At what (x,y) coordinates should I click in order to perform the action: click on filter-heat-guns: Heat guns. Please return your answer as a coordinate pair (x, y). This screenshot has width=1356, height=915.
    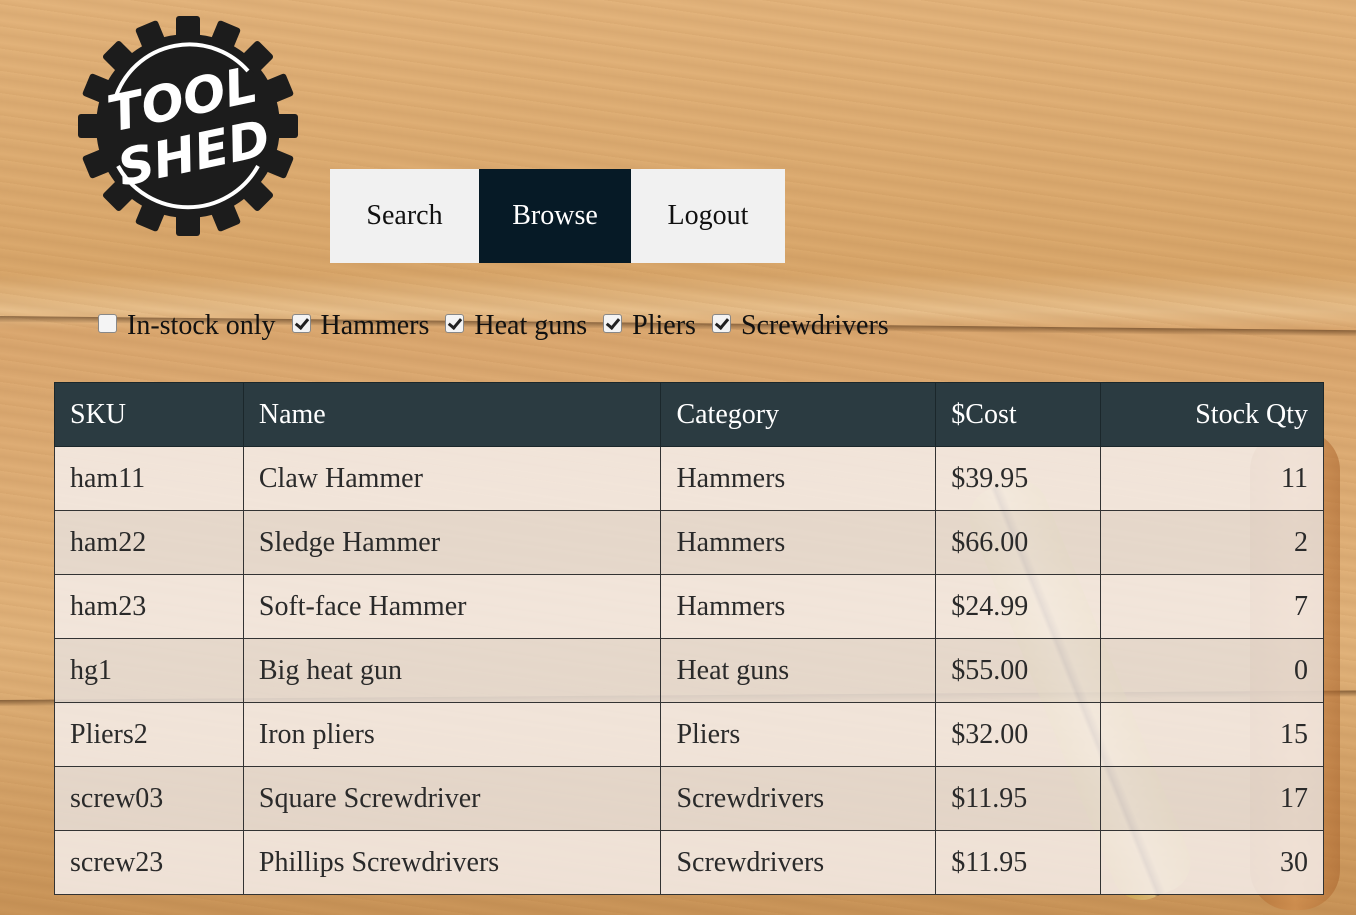
    Looking at the image, I should click on (516, 326).